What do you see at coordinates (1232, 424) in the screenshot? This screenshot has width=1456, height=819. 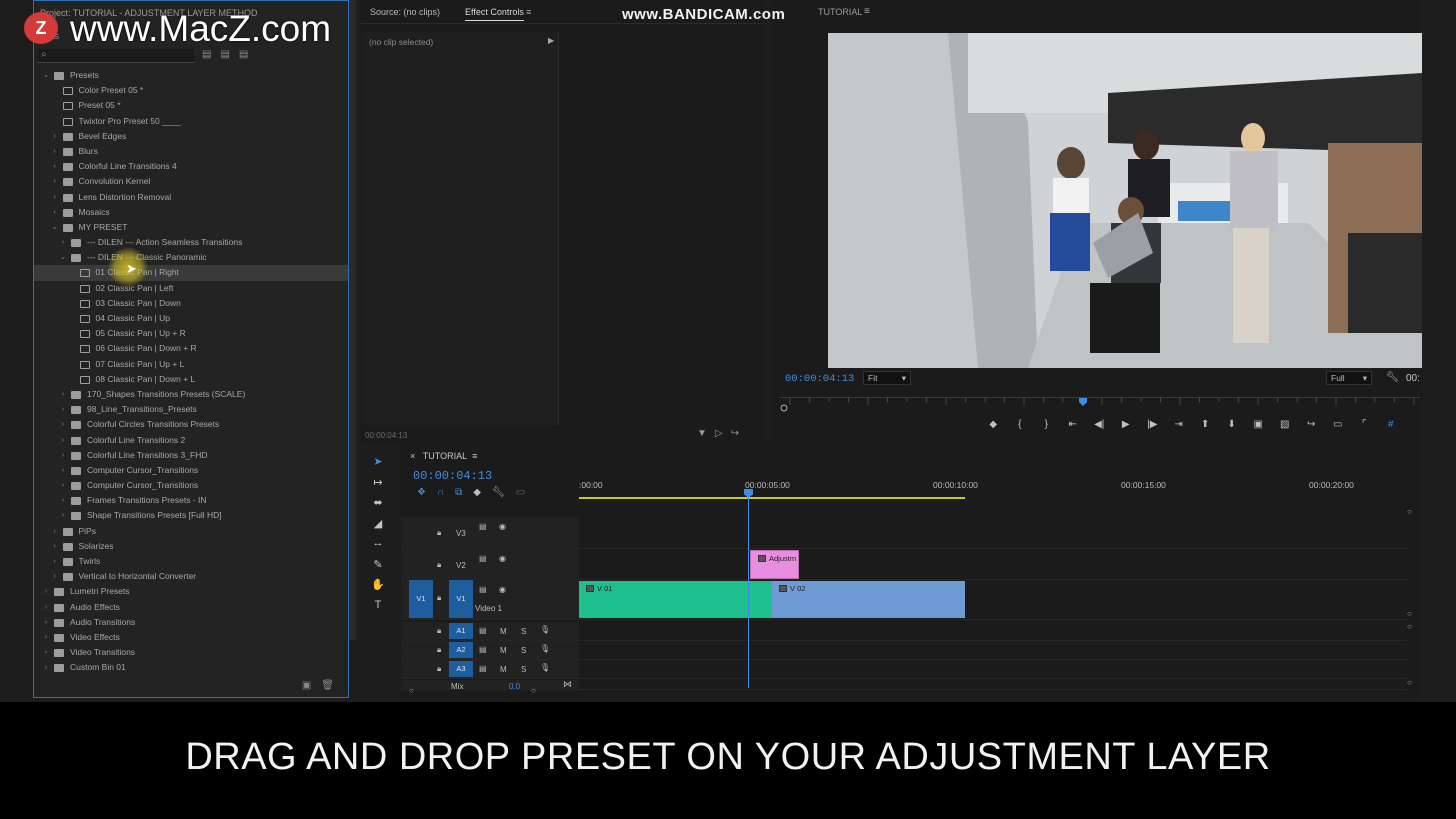 I see `extract-icon: ⬇` at bounding box center [1232, 424].